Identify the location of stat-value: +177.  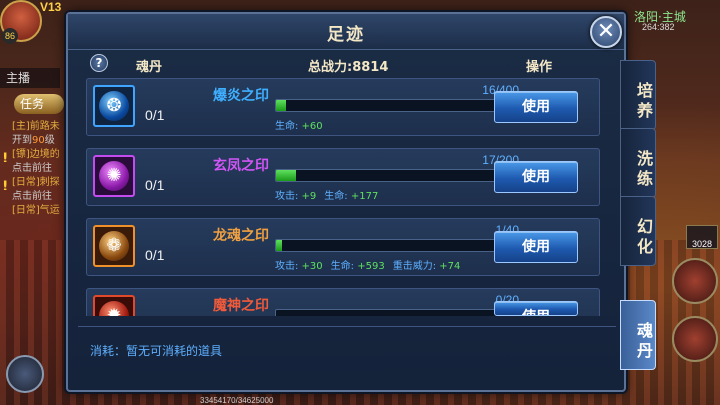
(363, 196).